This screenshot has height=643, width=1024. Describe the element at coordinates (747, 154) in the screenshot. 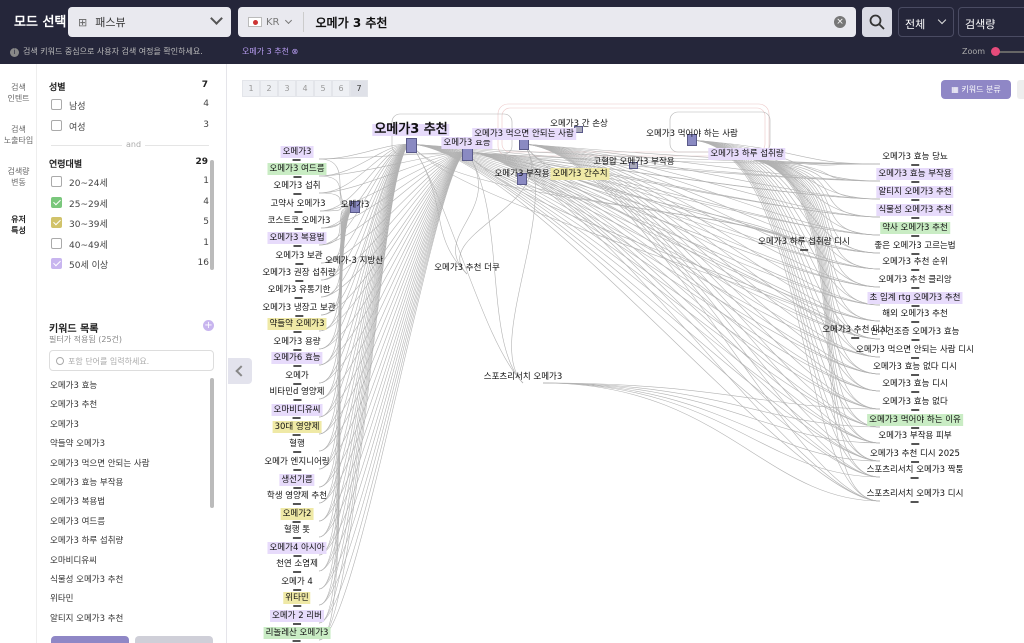

I see `graph-node: 오메가3 하루 섭취량` at that location.